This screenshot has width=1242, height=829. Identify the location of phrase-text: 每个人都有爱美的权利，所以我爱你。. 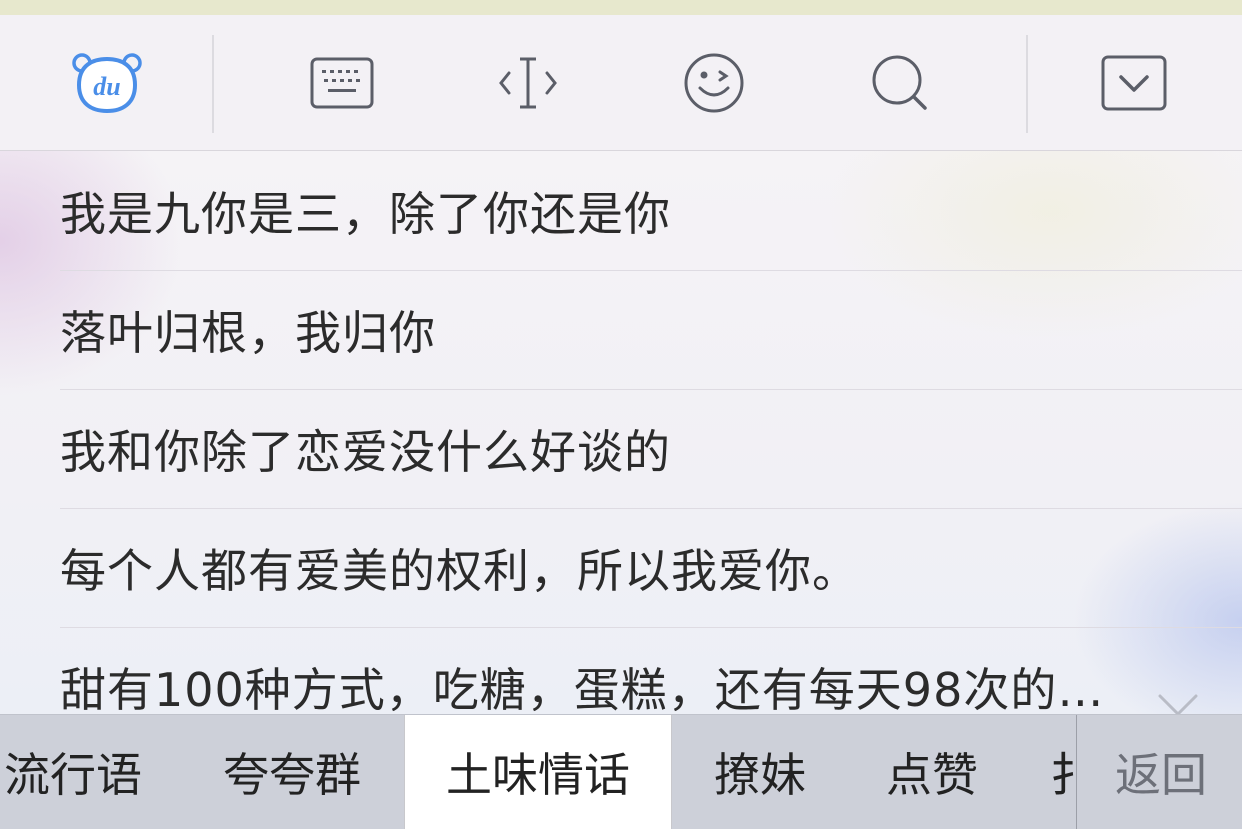
(459, 570).